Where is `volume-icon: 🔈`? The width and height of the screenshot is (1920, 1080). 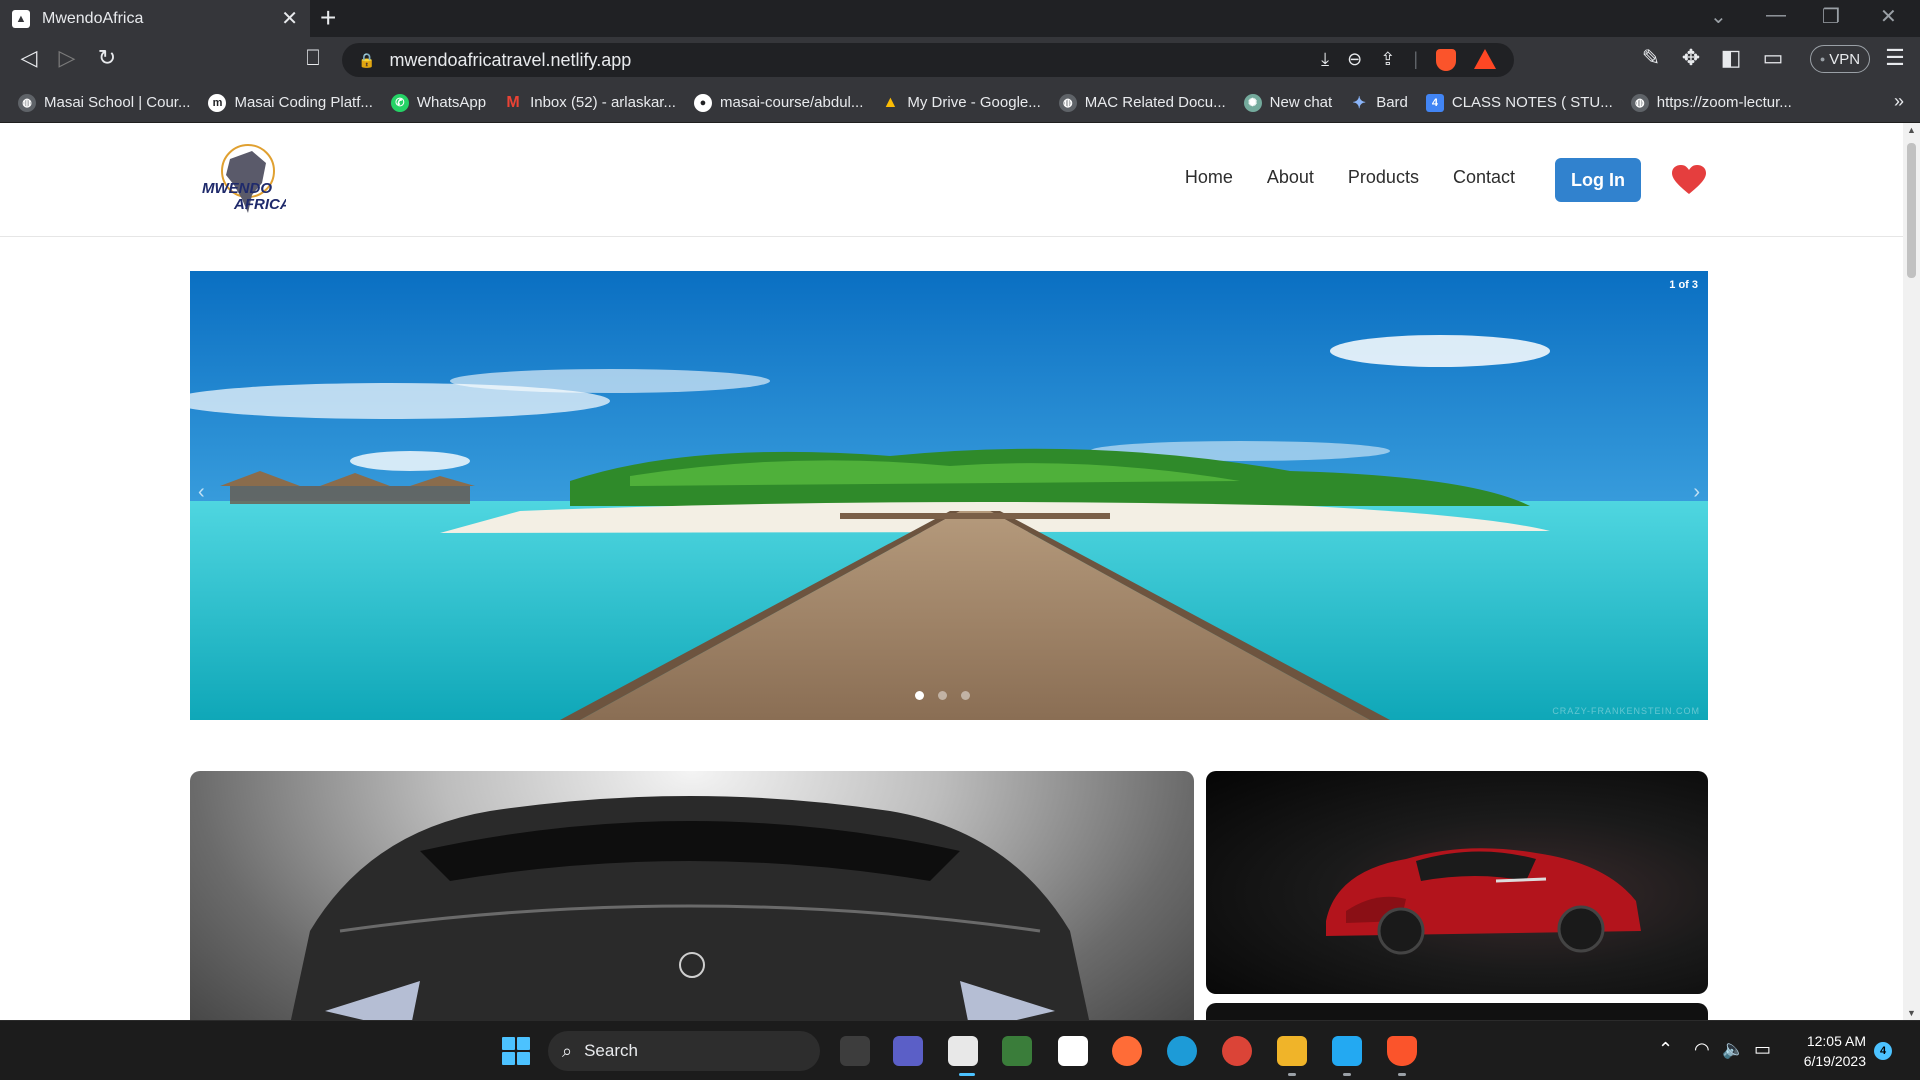
volume-icon: 🔈 is located at coordinates (1733, 1049).